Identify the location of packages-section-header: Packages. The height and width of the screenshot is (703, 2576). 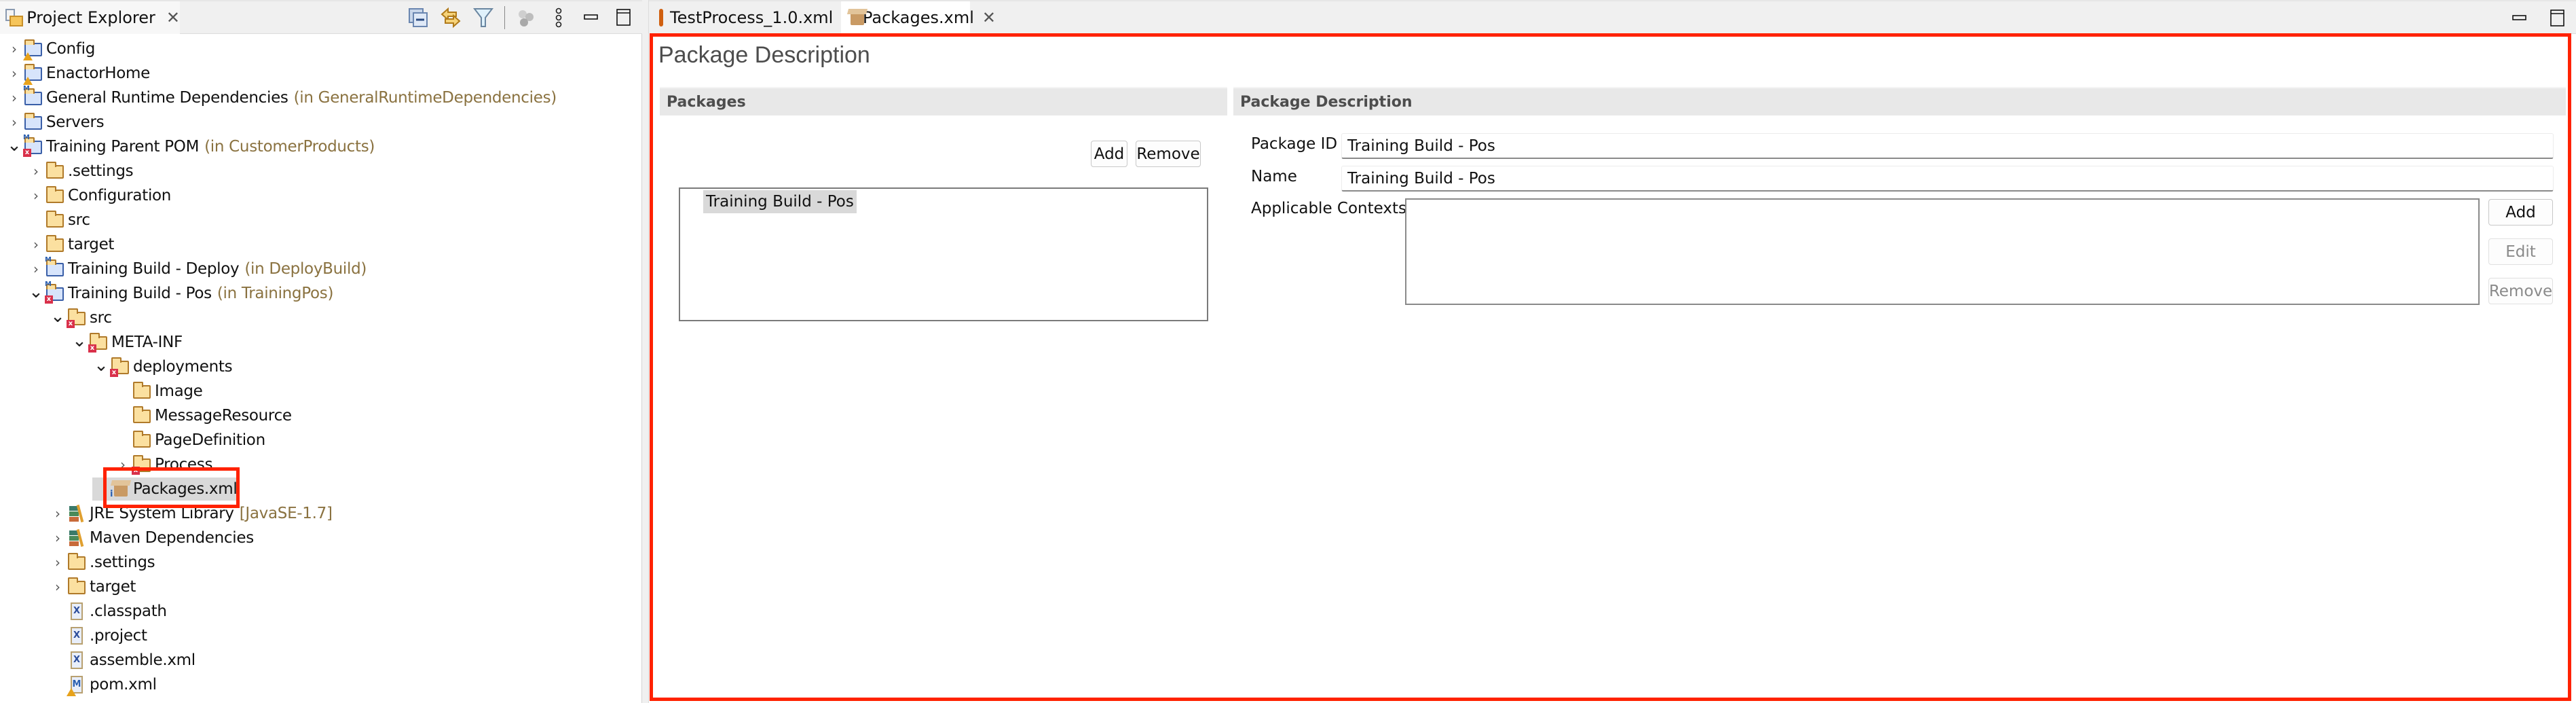
(944, 101).